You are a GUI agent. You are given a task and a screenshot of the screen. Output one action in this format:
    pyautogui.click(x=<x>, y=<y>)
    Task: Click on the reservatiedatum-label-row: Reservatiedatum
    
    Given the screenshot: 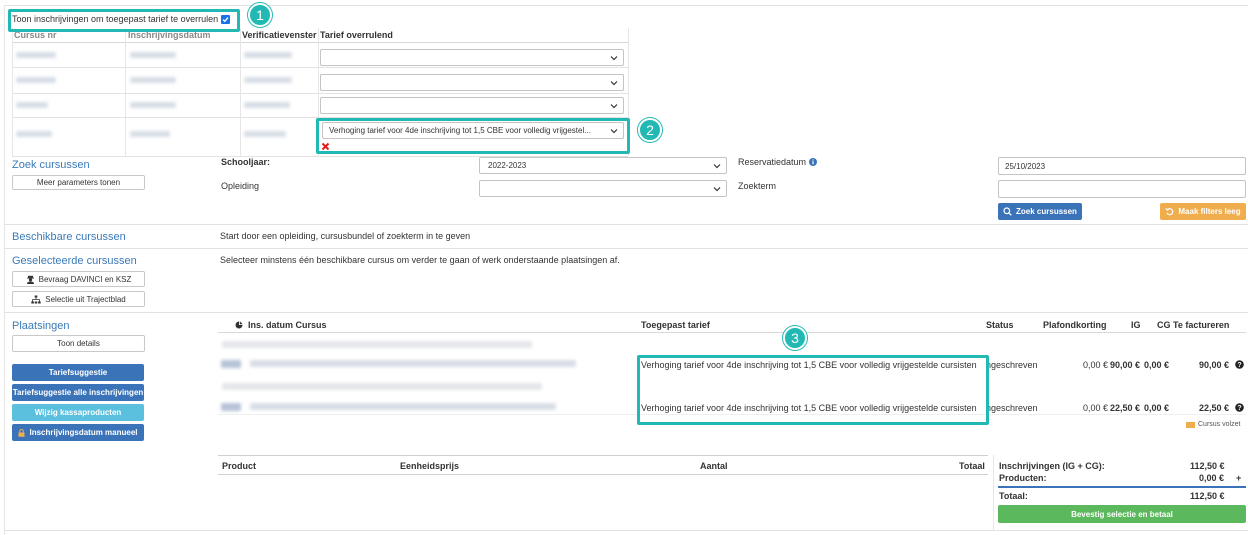 What is the action you would take?
    pyautogui.click(x=778, y=162)
    